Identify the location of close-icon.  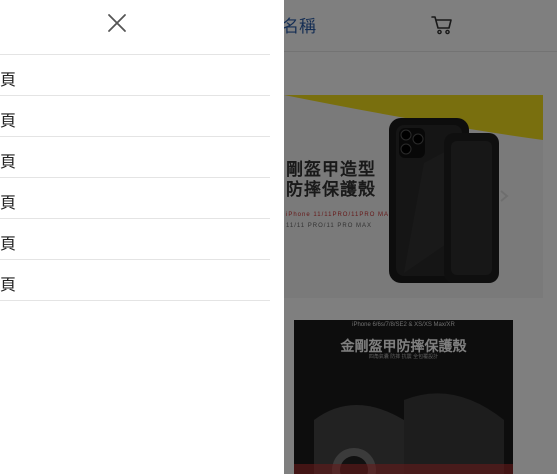
(117, 23).